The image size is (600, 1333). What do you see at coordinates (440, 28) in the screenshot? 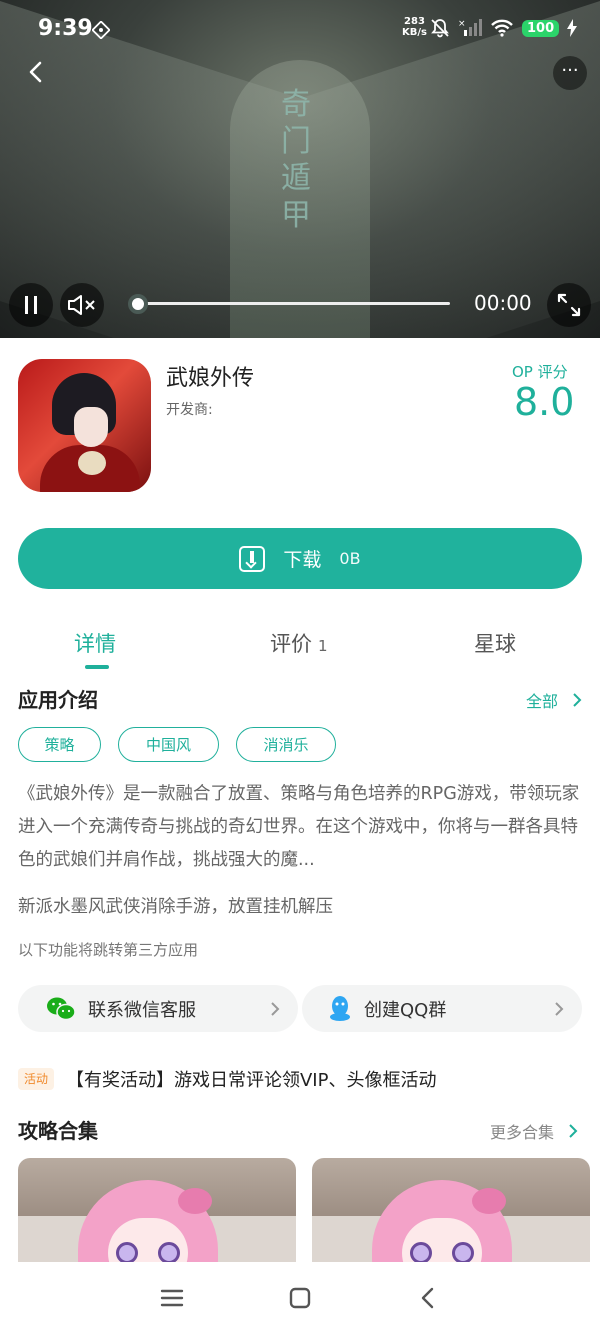
I see `bell-muted-icon` at bounding box center [440, 28].